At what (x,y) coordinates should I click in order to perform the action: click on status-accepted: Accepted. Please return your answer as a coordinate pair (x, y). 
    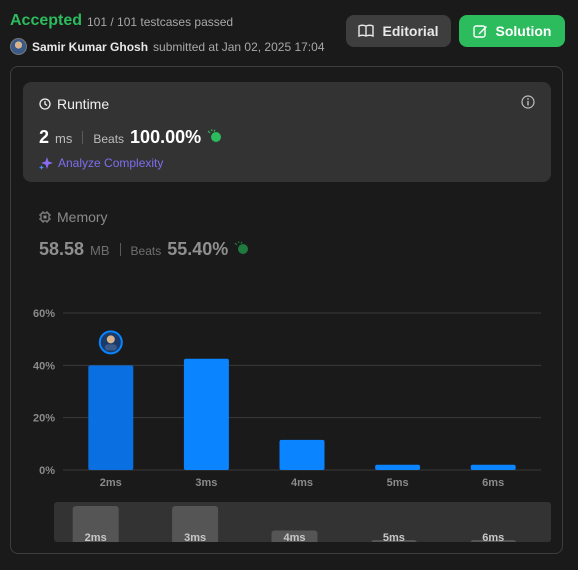
    Looking at the image, I should click on (46, 21).